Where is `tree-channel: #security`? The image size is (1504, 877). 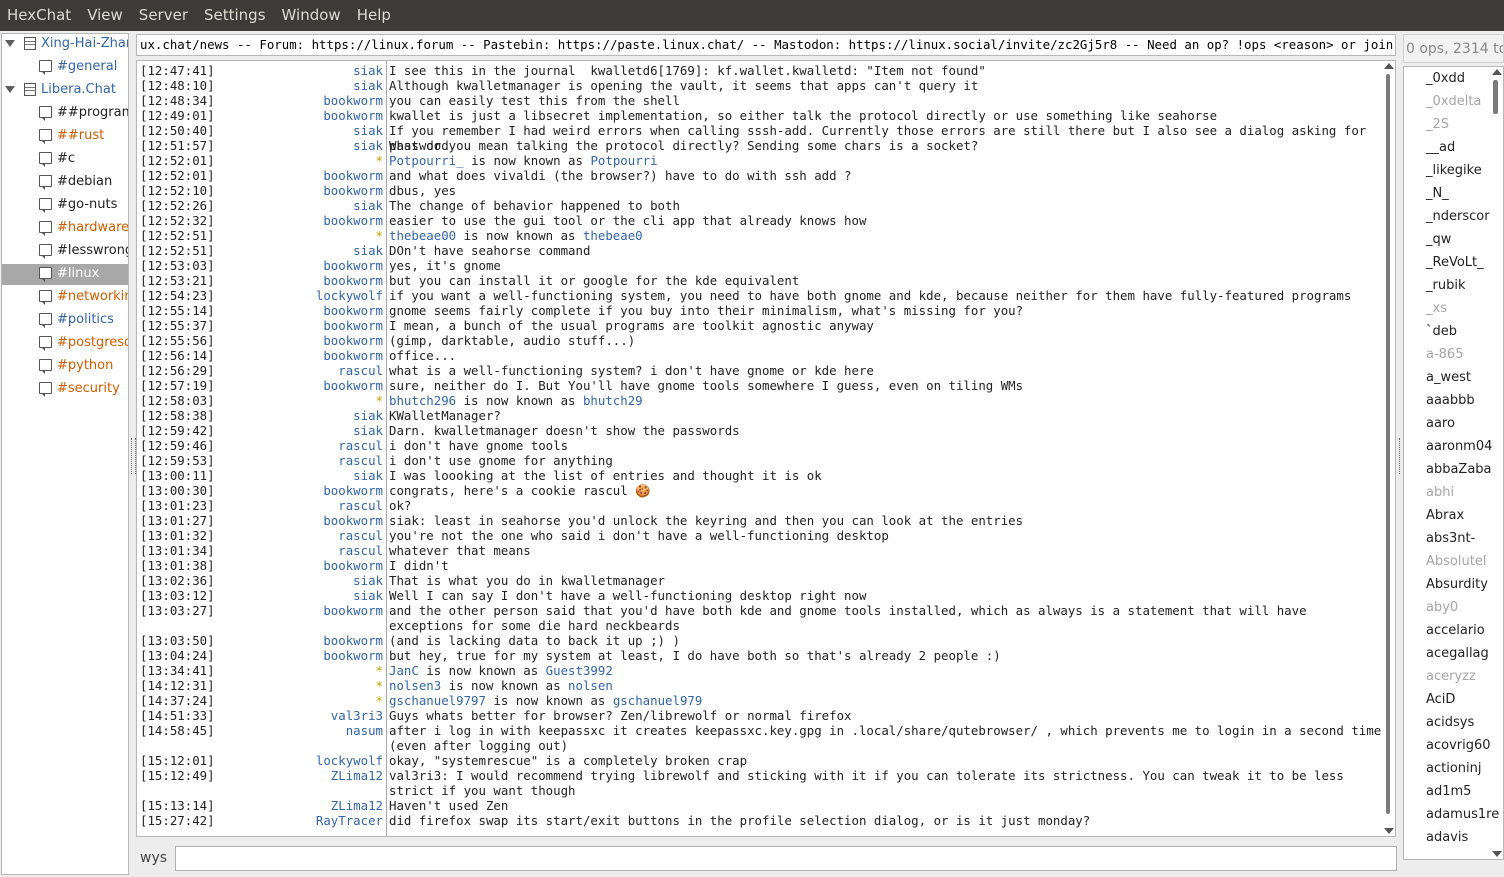 tree-channel: #security is located at coordinates (65, 389).